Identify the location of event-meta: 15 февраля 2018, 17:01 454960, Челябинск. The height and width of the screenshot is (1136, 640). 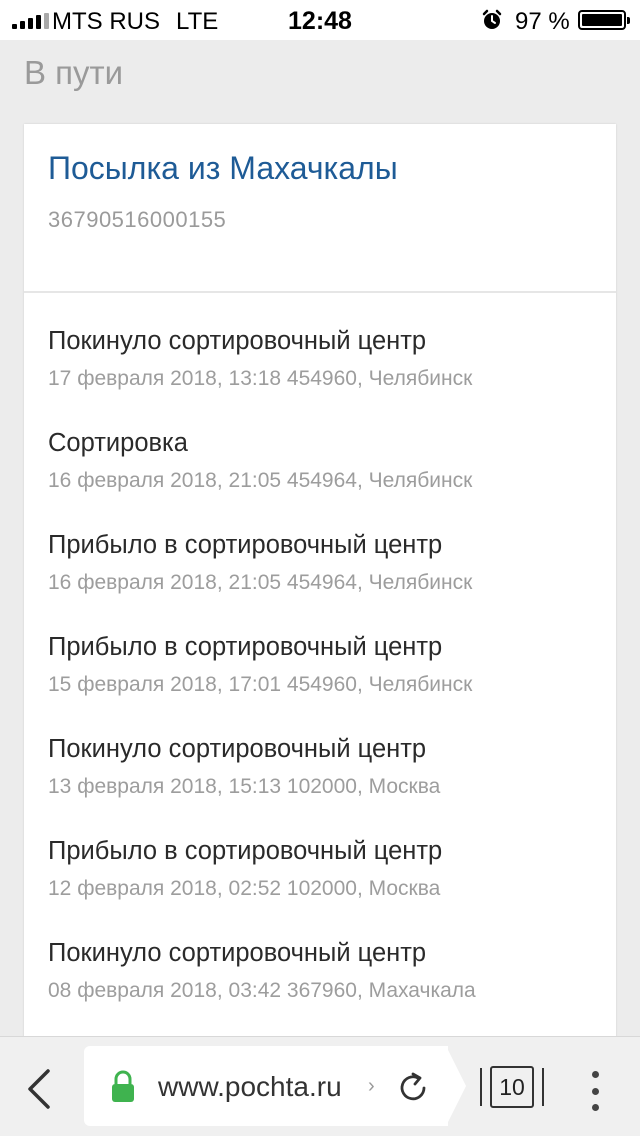
(260, 684).